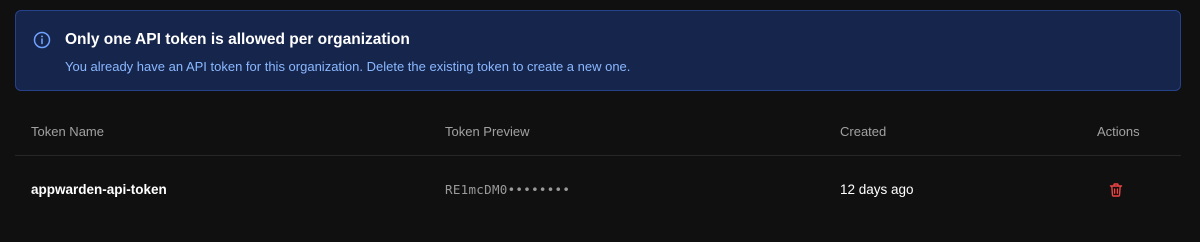 The image size is (1200, 242). What do you see at coordinates (863, 131) in the screenshot?
I see `header-created: Created` at bounding box center [863, 131].